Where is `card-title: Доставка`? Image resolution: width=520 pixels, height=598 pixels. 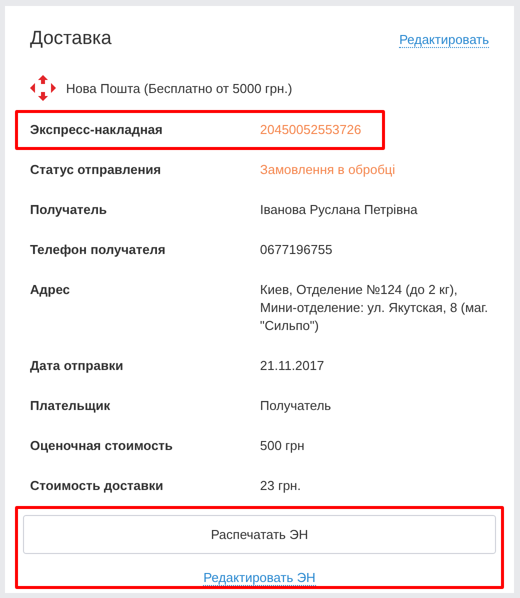 card-title: Доставка is located at coordinates (71, 39).